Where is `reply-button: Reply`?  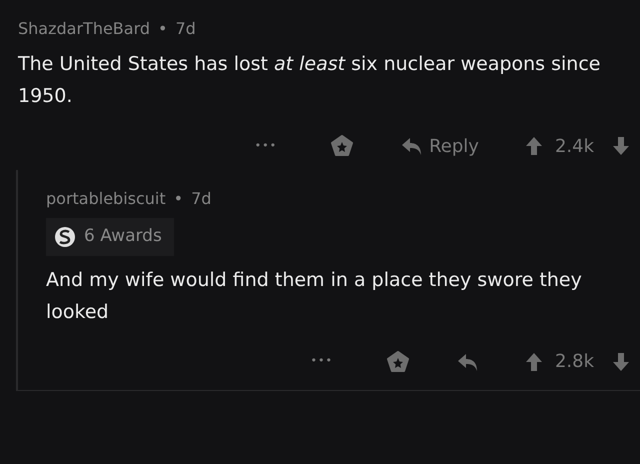 reply-button: Reply is located at coordinates (440, 146).